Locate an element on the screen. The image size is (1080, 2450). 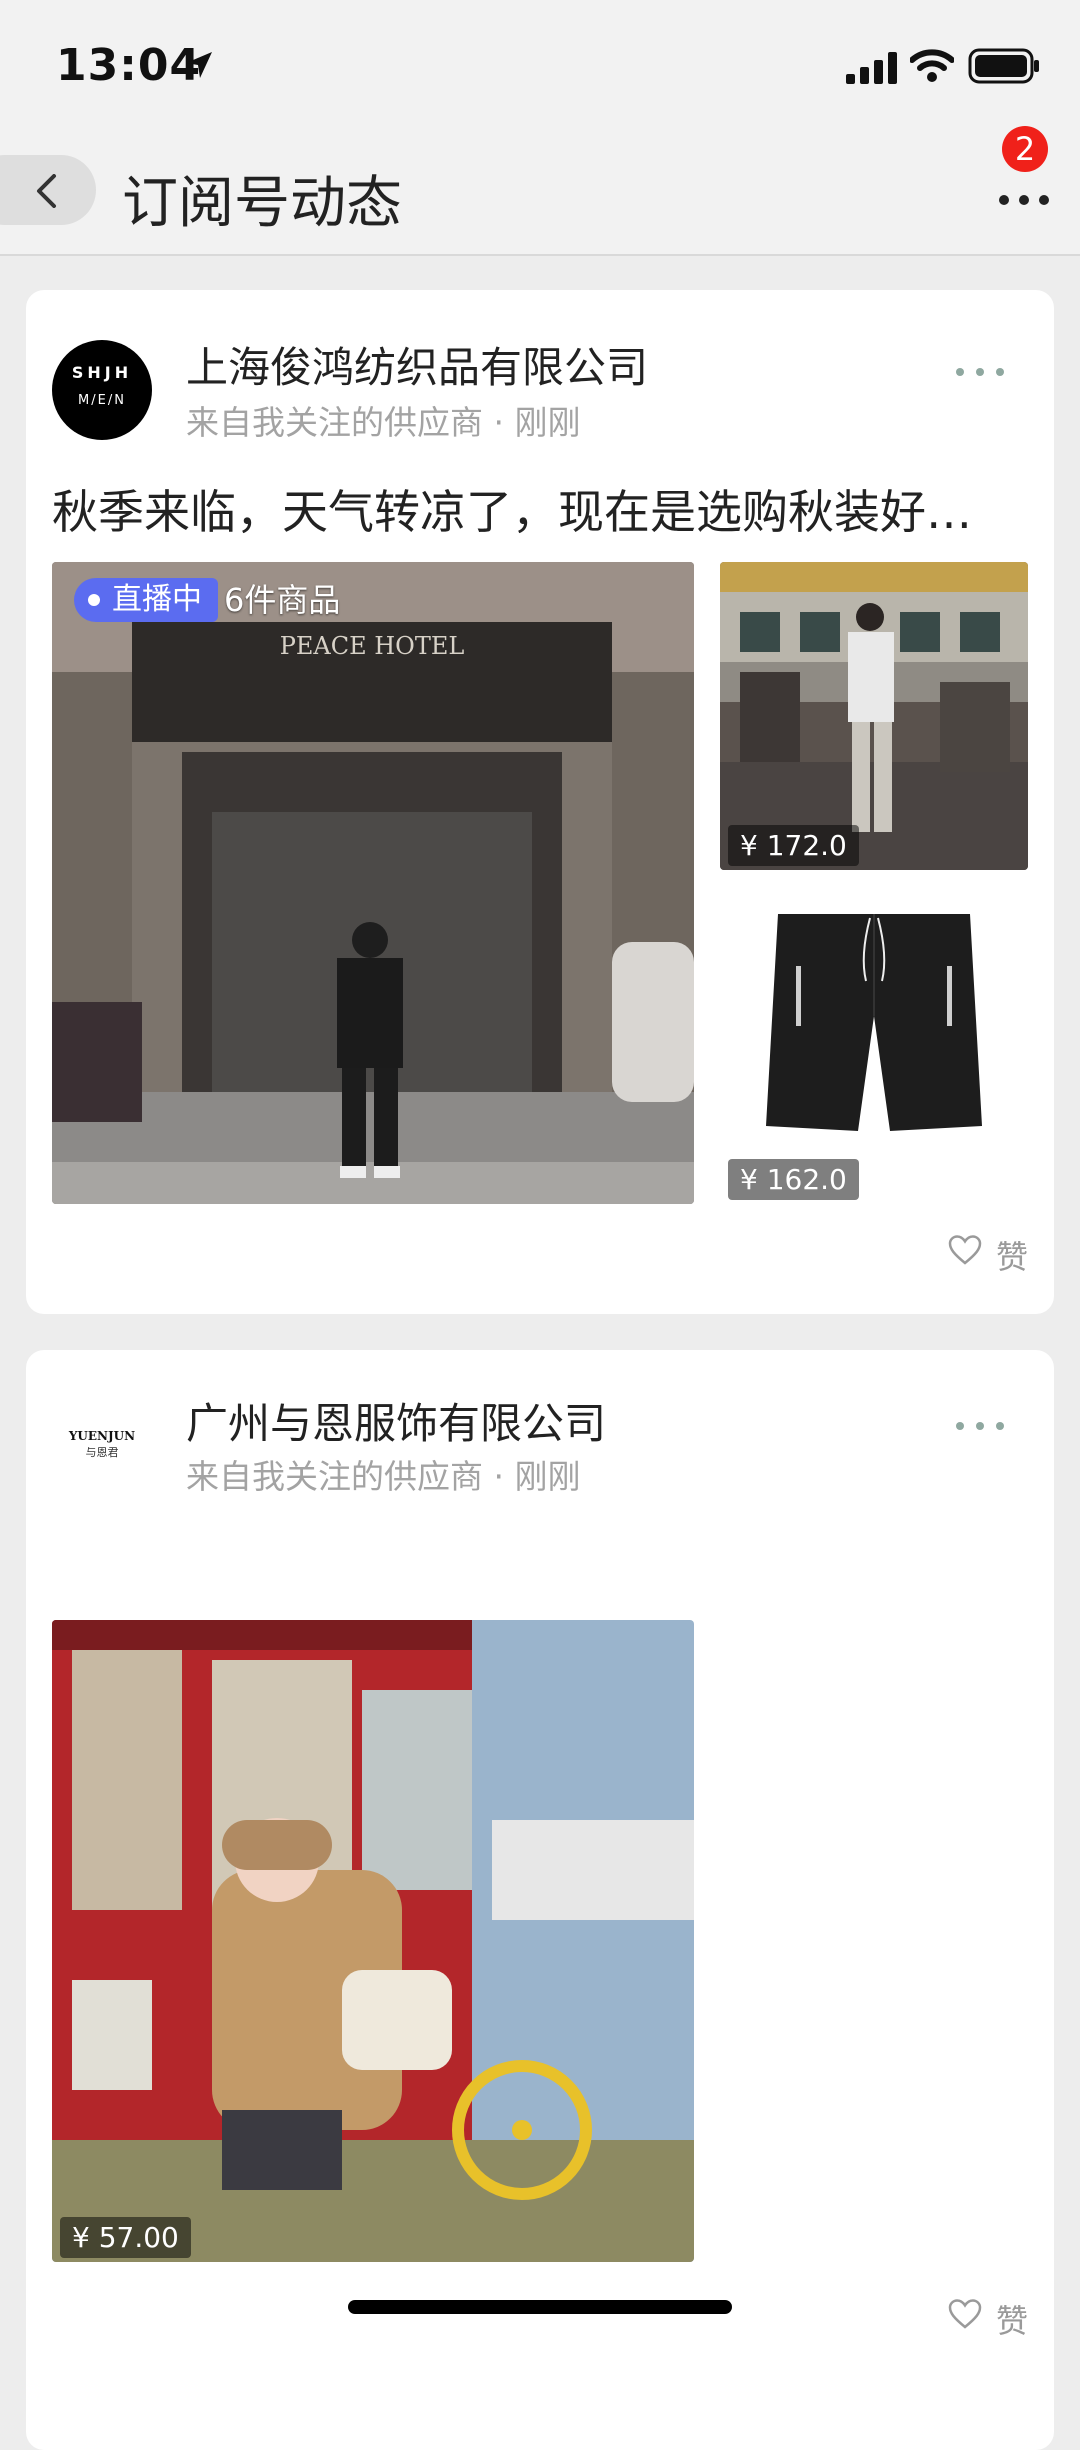
svg-text: M/E/N is located at coordinates (102, 400).